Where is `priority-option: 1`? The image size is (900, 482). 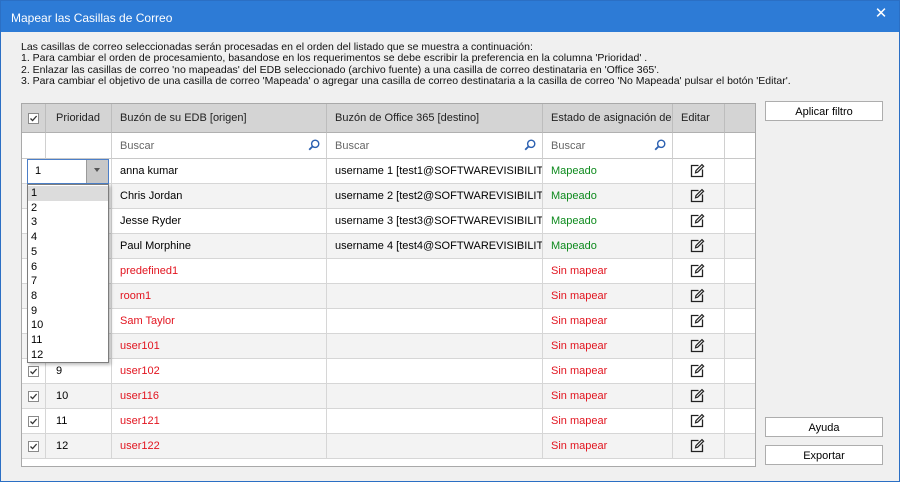
priority-option: 1 is located at coordinates (68, 193).